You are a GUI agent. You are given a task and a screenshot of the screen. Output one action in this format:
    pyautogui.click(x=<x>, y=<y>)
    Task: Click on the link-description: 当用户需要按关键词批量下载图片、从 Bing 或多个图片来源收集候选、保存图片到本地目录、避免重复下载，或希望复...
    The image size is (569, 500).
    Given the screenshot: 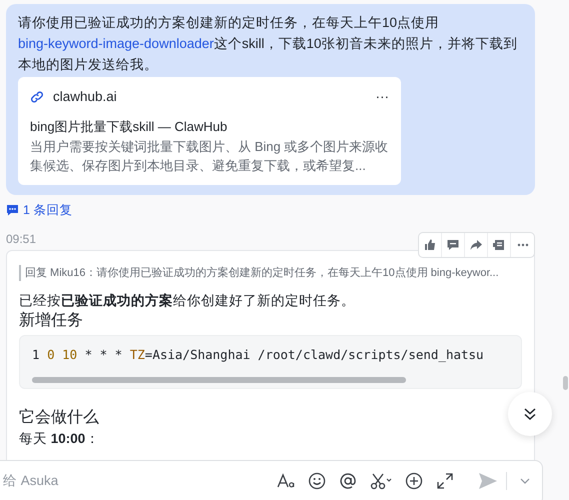 What is the action you would take?
    pyautogui.click(x=209, y=156)
    